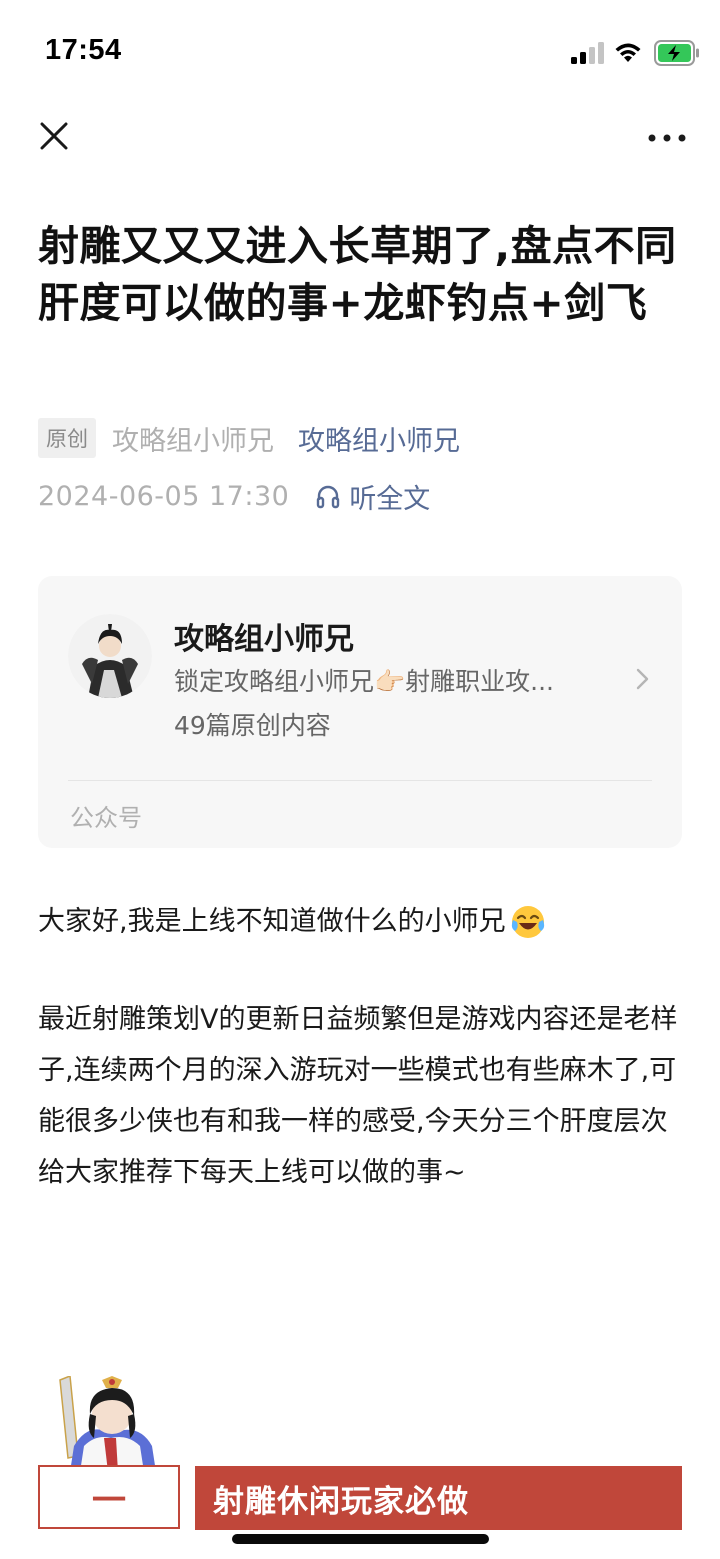 The image size is (720, 1559). I want to click on chevron-right-icon, so click(642, 679).